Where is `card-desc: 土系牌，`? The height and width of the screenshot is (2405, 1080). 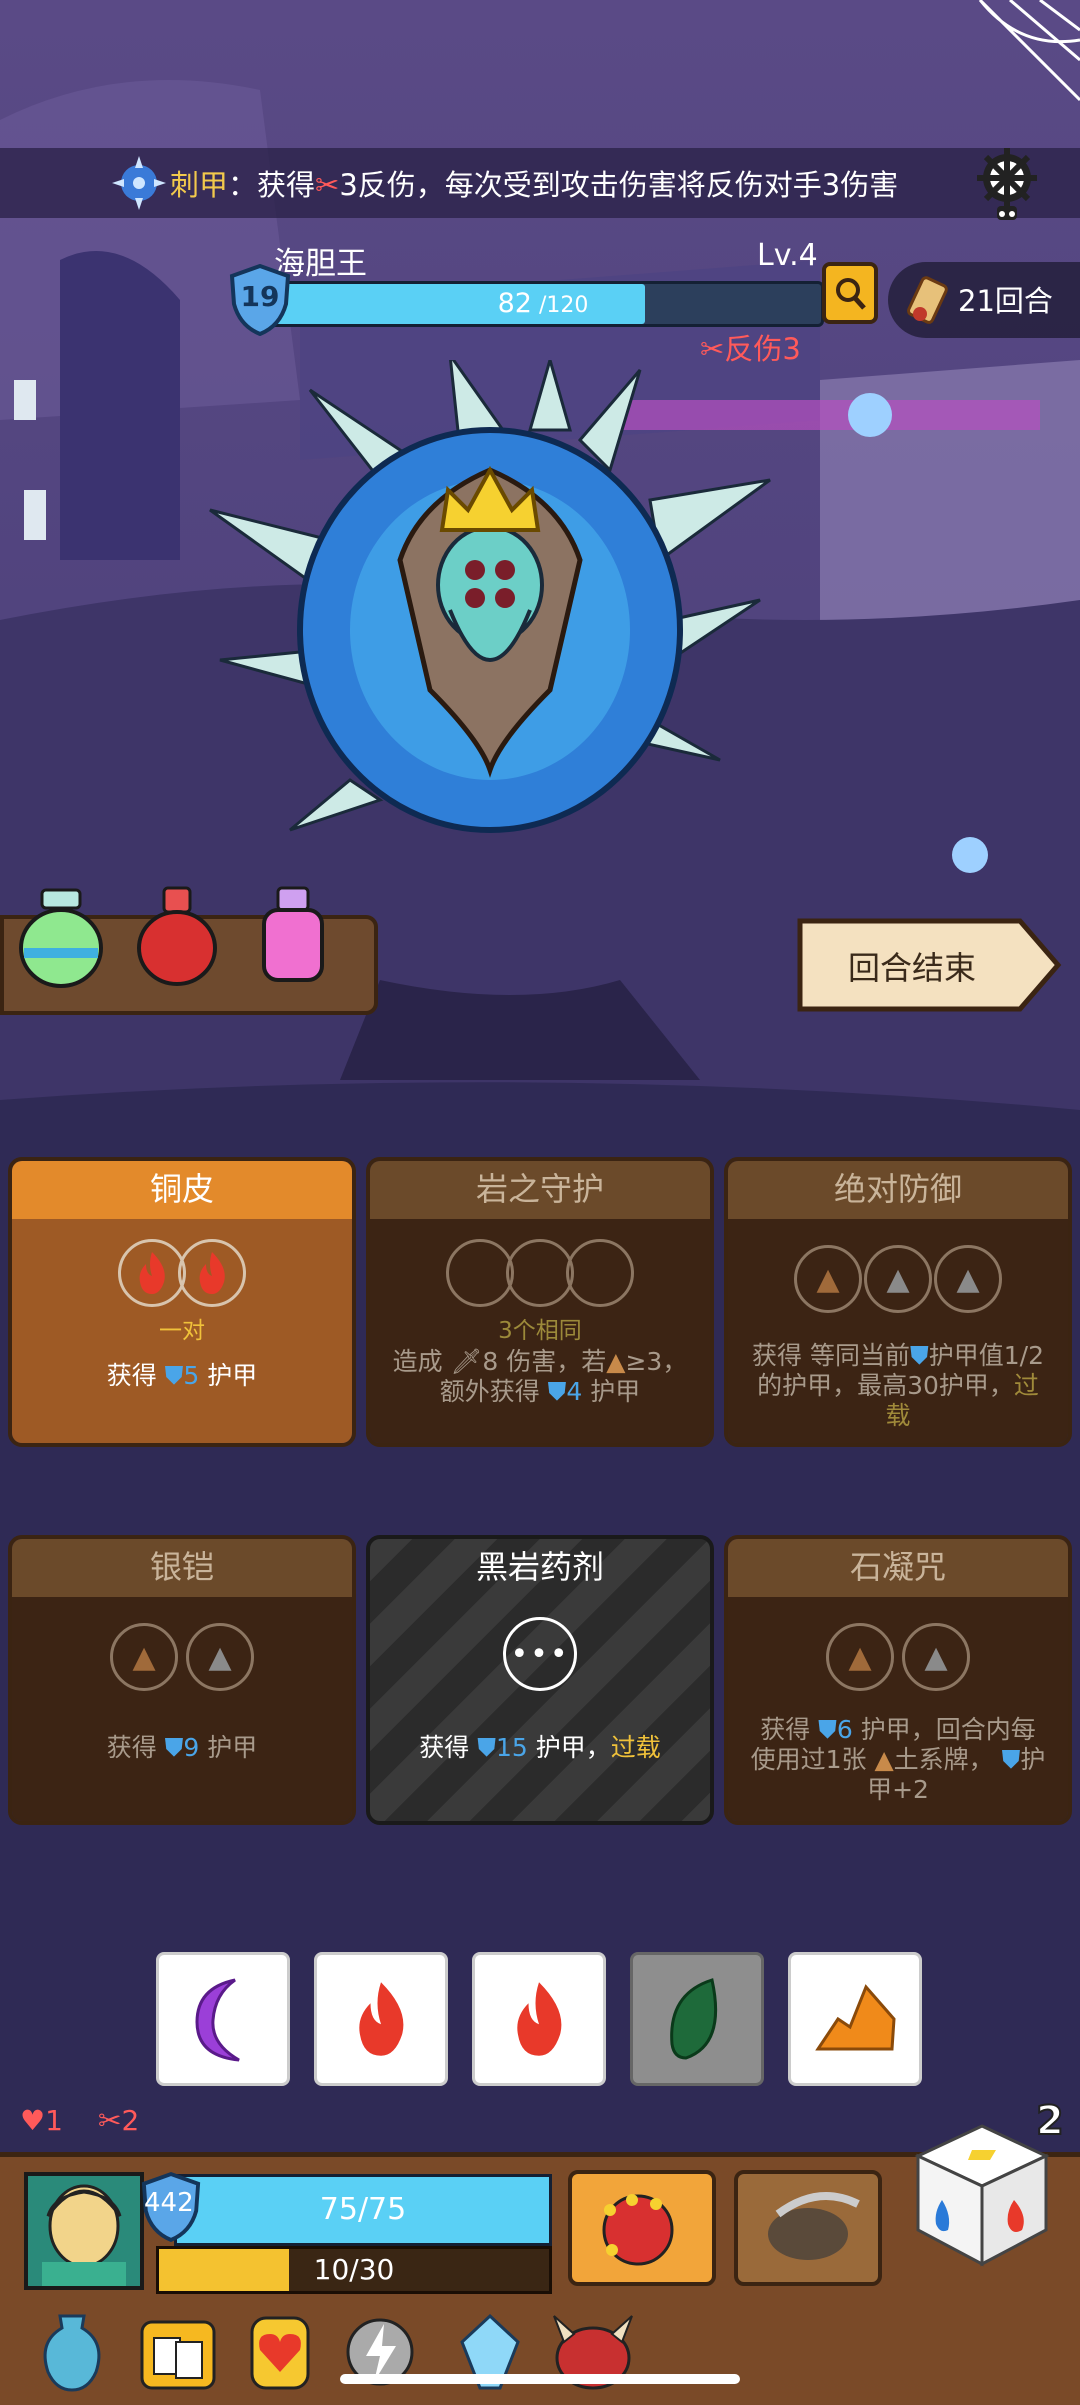 card-desc: 土系牌， is located at coordinates (943, 1759).